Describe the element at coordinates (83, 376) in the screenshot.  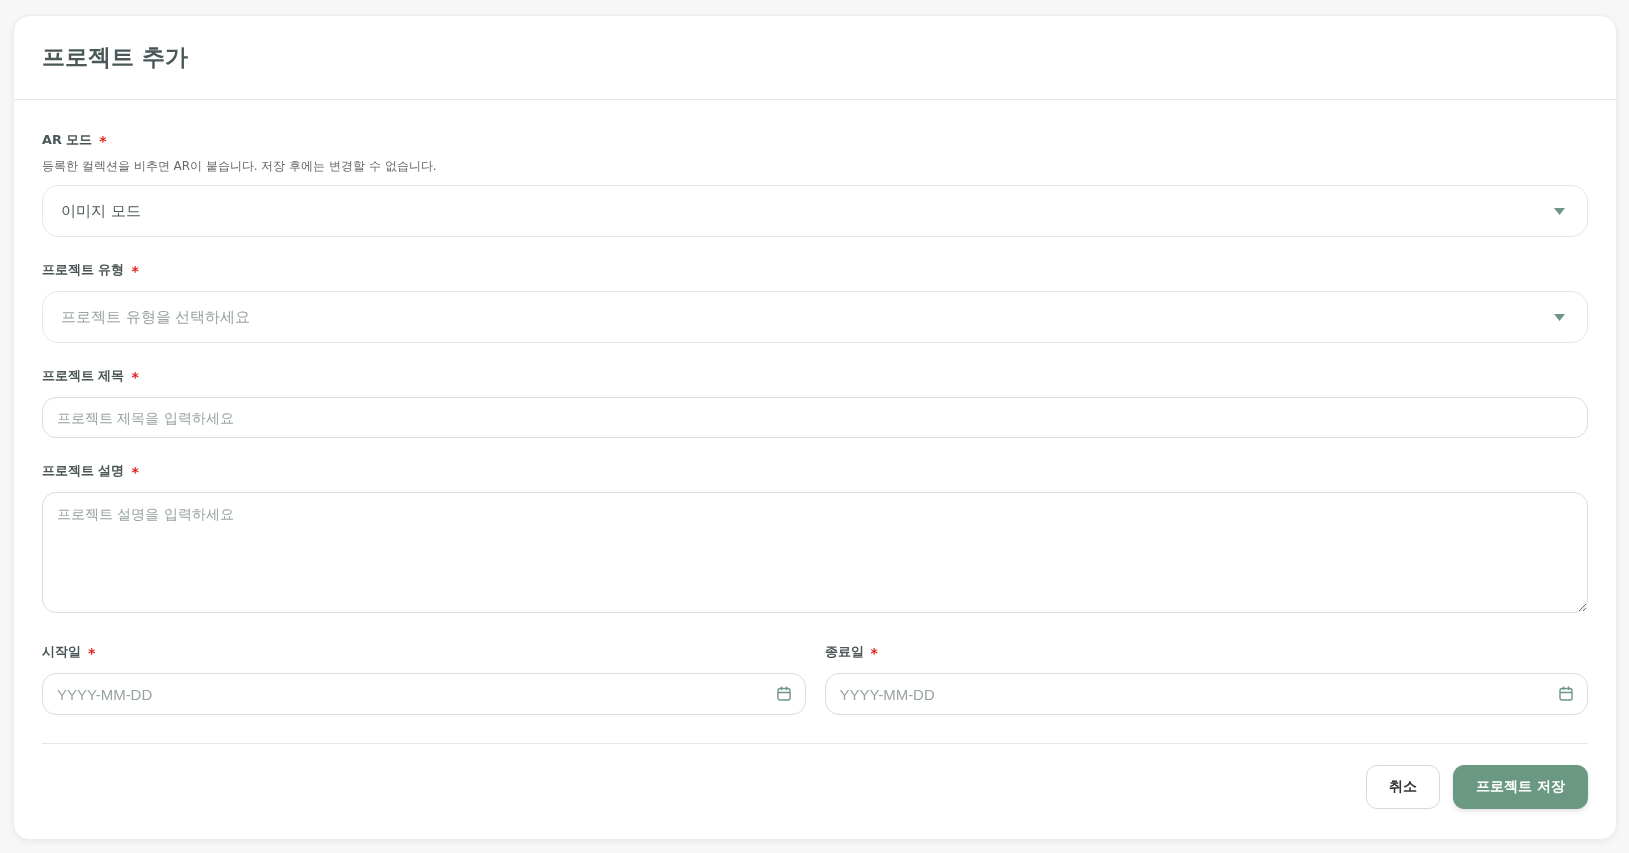
I see `field-label: 프로젝트 제목` at that location.